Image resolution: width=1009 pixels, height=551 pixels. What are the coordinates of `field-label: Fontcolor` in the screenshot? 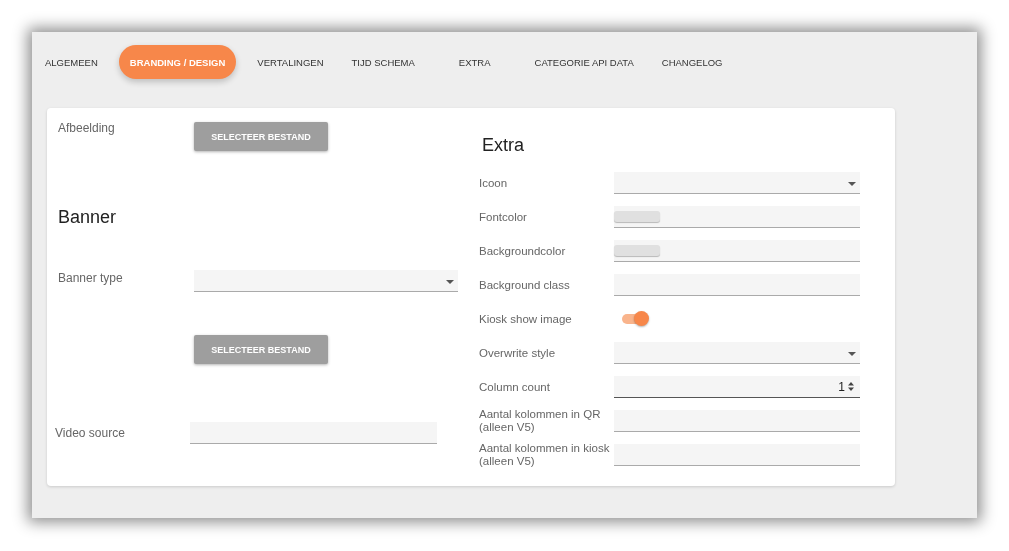 It's located at (503, 217).